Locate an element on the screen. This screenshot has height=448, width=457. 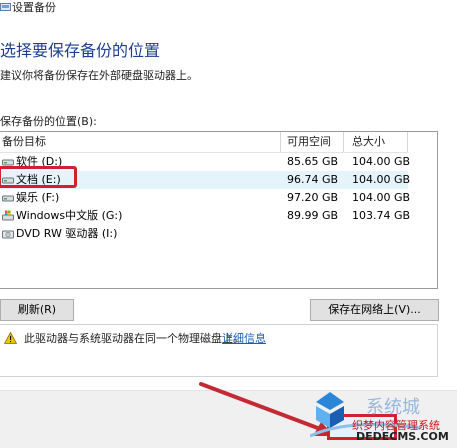
watermark-site-name: 系统城 is located at coordinates (393, 407).